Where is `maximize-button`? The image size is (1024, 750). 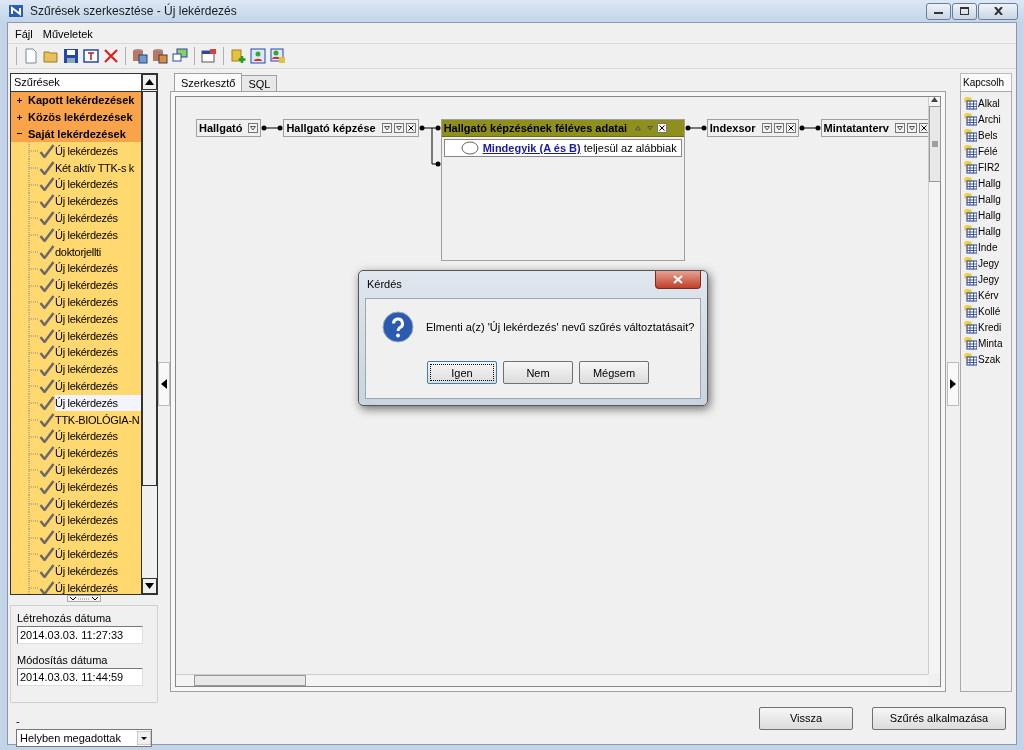
maximize-button is located at coordinates (964, 11).